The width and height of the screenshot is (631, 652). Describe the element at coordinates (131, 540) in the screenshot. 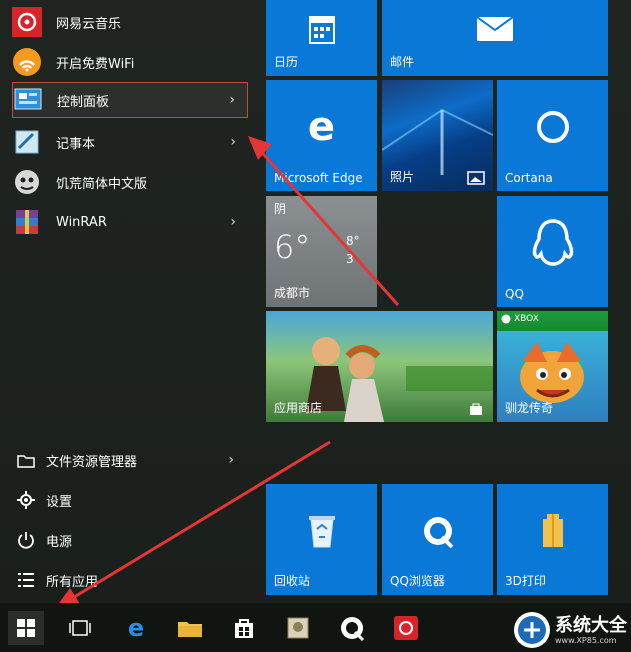

I see `system-power: 电源` at that location.